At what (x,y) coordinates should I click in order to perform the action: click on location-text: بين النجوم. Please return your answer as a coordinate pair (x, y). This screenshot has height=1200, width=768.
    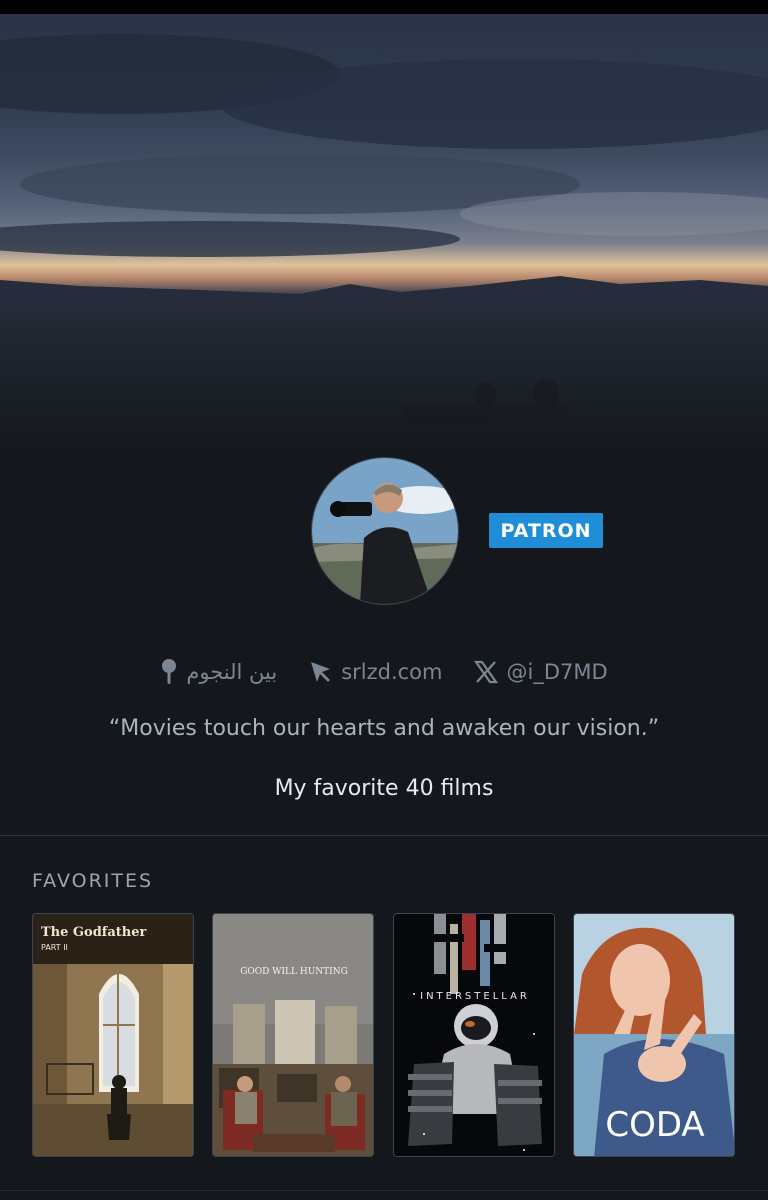
    Looking at the image, I should click on (232, 672).